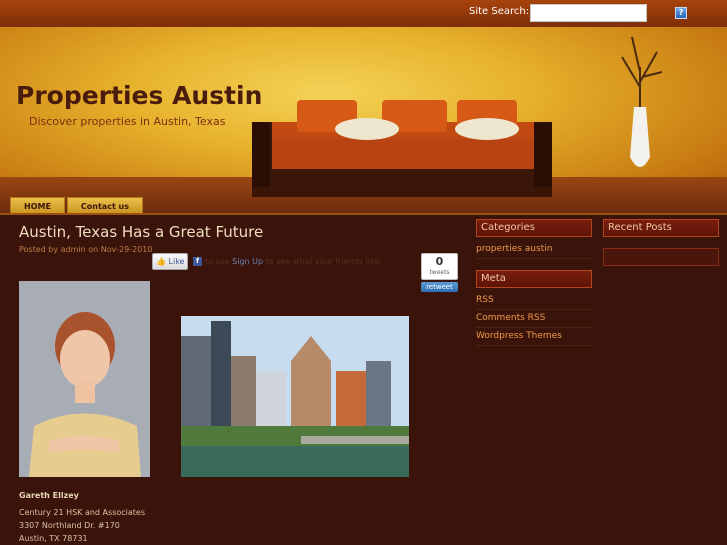  Describe the element at coordinates (439, 261) in the screenshot. I see `tweet-count: 0` at that location.